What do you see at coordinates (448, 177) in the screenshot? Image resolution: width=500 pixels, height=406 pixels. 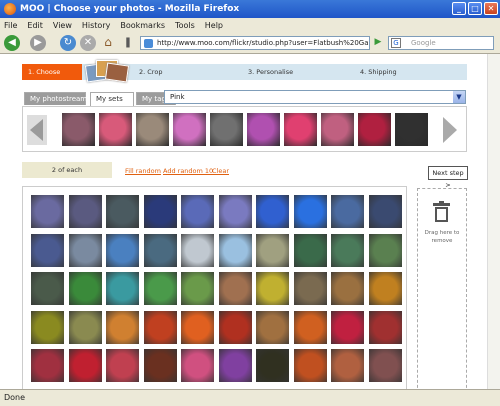 I see `next-step-button: Next step >` at bounding box center [448, 177].